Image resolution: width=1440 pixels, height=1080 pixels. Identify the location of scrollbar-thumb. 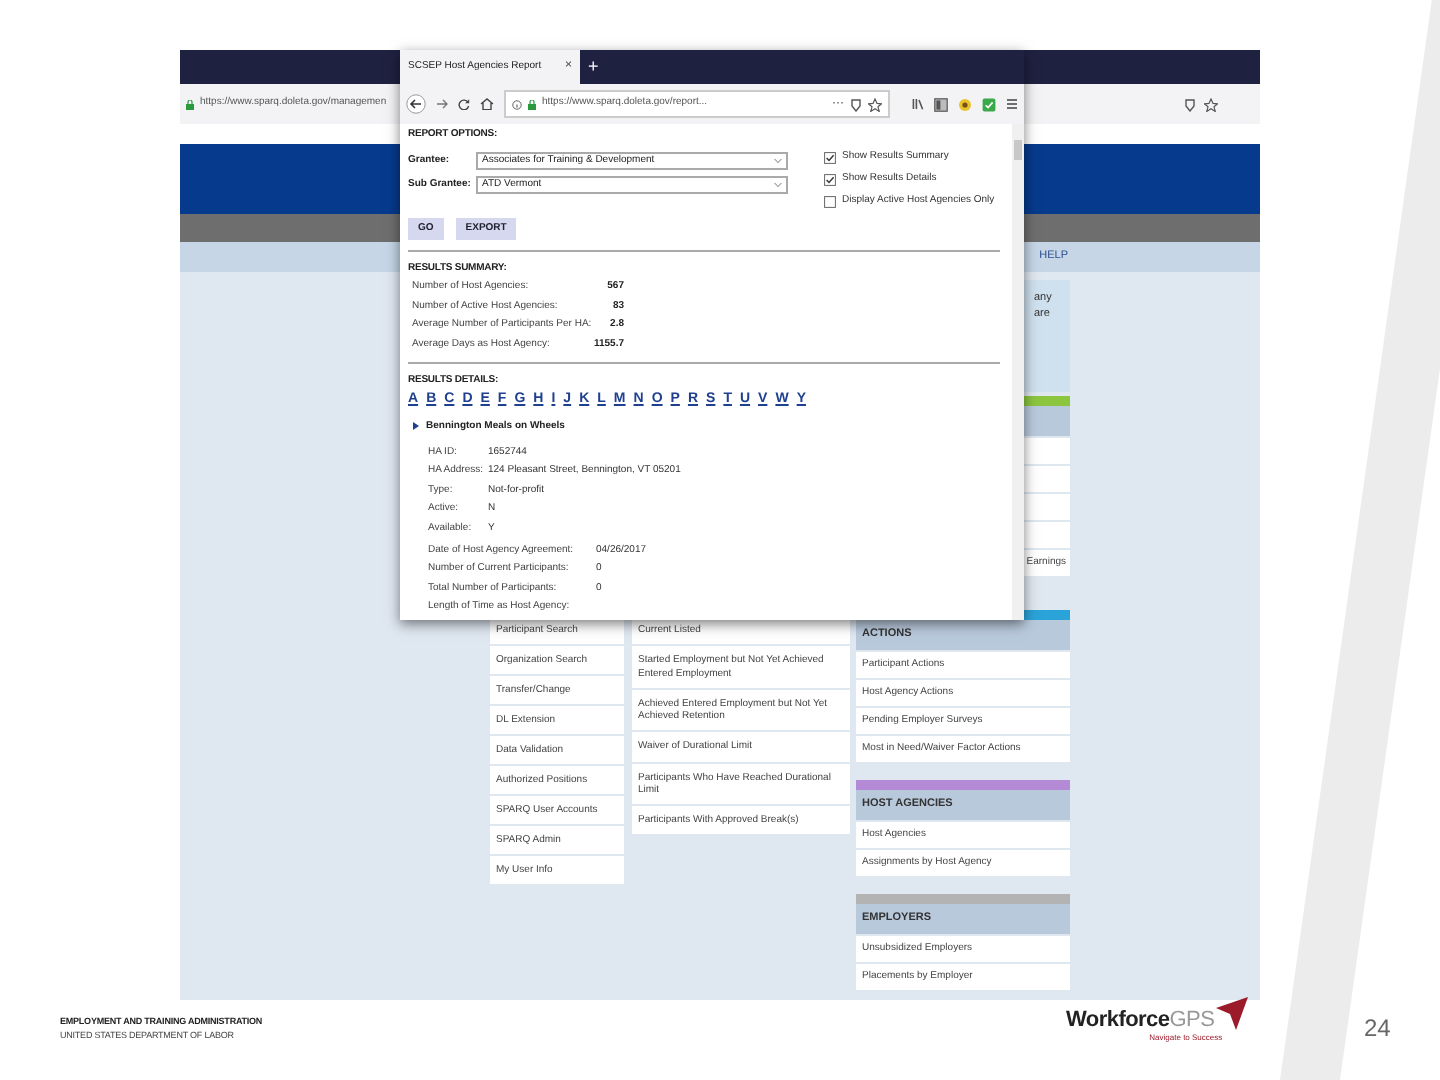
(1018, 150).